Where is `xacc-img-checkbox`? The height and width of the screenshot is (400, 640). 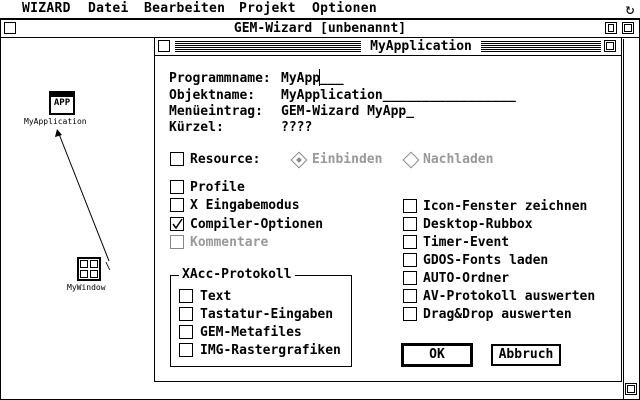 xacc-img-checkbox is located at coordinates (186, 350).